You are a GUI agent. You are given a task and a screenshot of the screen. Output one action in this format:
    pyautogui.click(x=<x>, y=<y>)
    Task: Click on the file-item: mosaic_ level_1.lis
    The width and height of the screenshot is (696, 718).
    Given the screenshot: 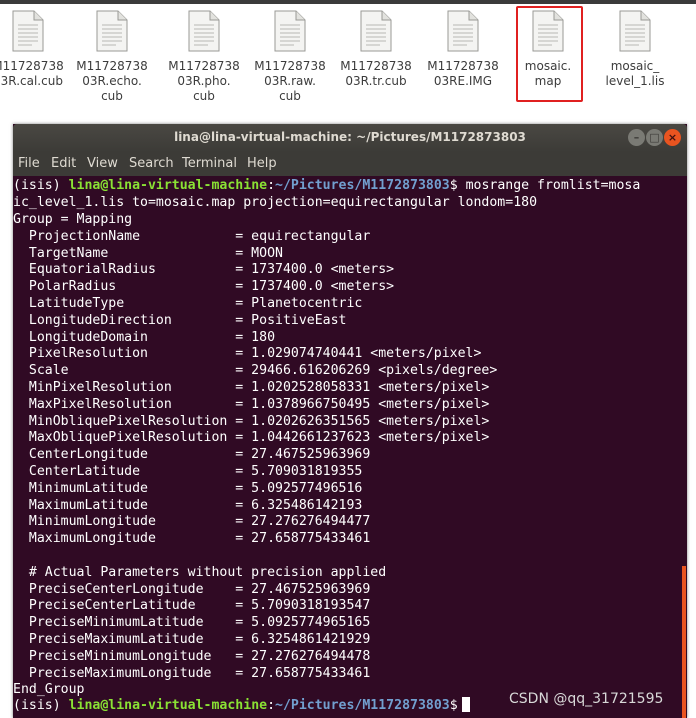 What is the action you would take?
    pyautogui.click(x=635, y=49)
    